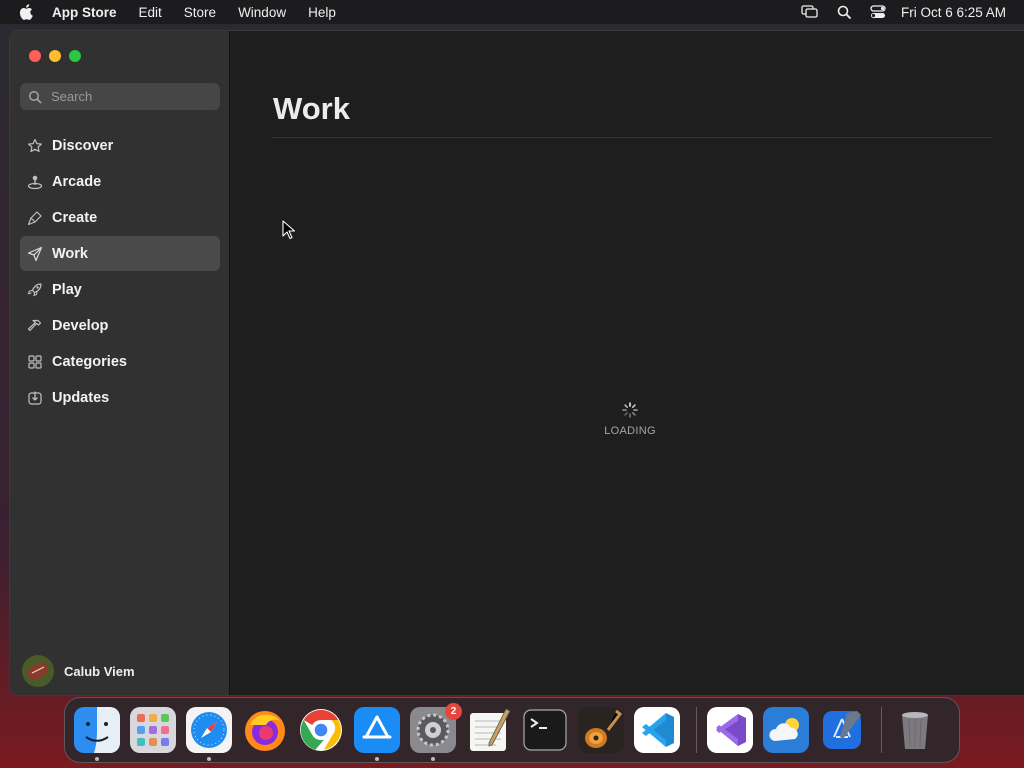 The height and width of the screenshot is (768, 1024). I want to click on vscode-icon, so click(657, 730).